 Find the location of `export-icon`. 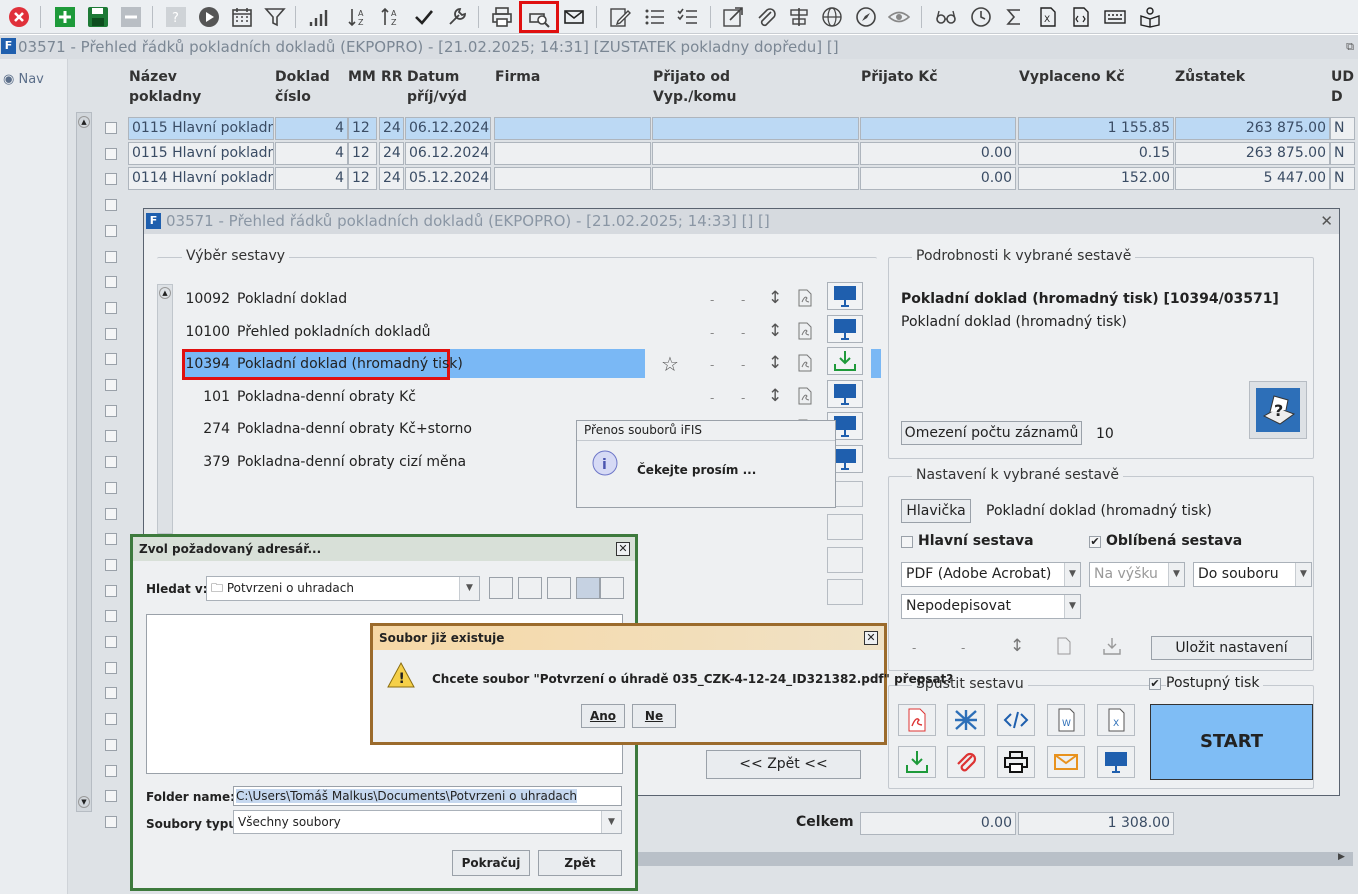

export-icon is located at coordinates (733, 17).